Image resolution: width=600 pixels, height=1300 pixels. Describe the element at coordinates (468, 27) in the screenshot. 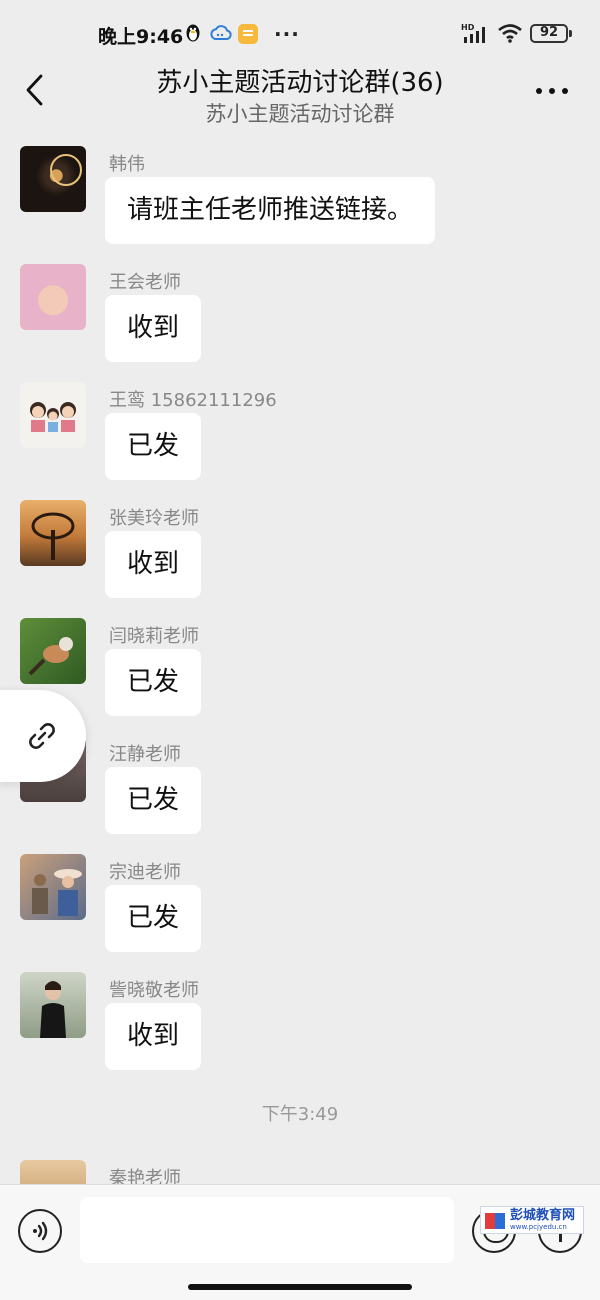

I see `svg-text: HD` at that location.